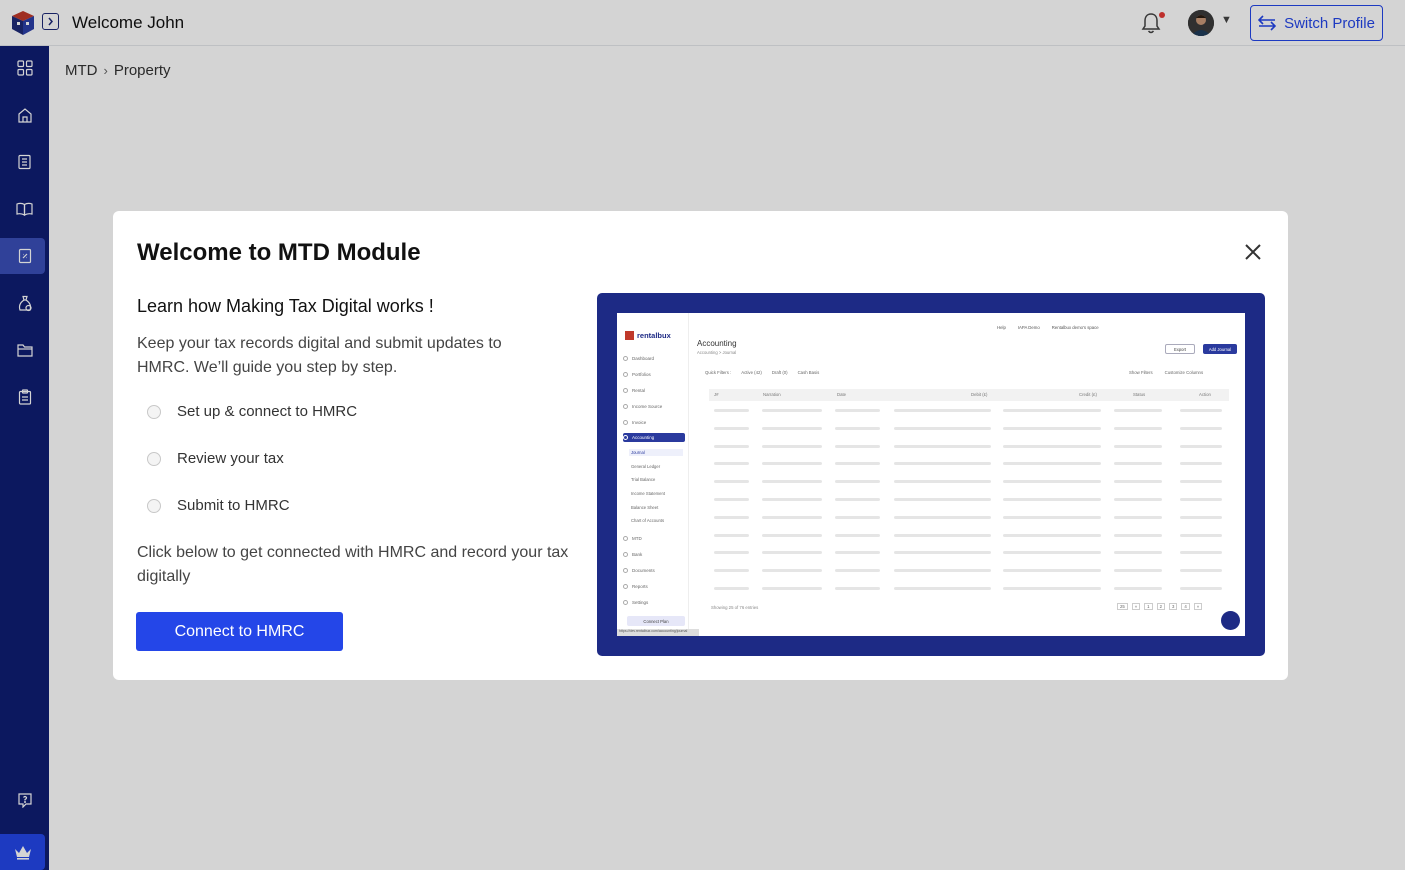  I want to click on preview-nav-item: Documents, so click(654, 570).